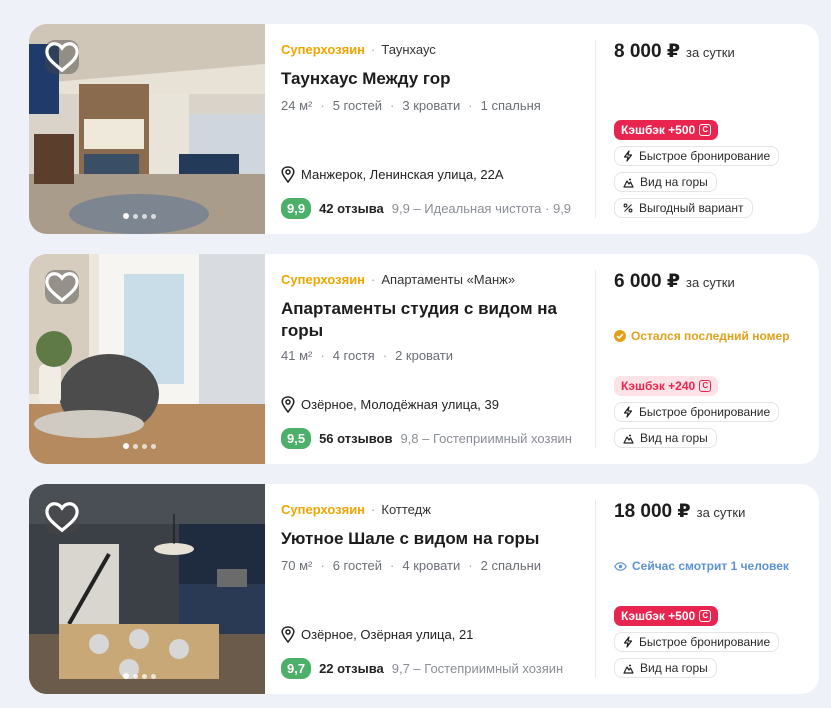 This screenshot has height=708, width=831. What do you see at coordinates (486, 438) in the screenshot?
I see `review-highlight: 9,8 – Гостеприимный хозяин` at bounding box center [486, 438].